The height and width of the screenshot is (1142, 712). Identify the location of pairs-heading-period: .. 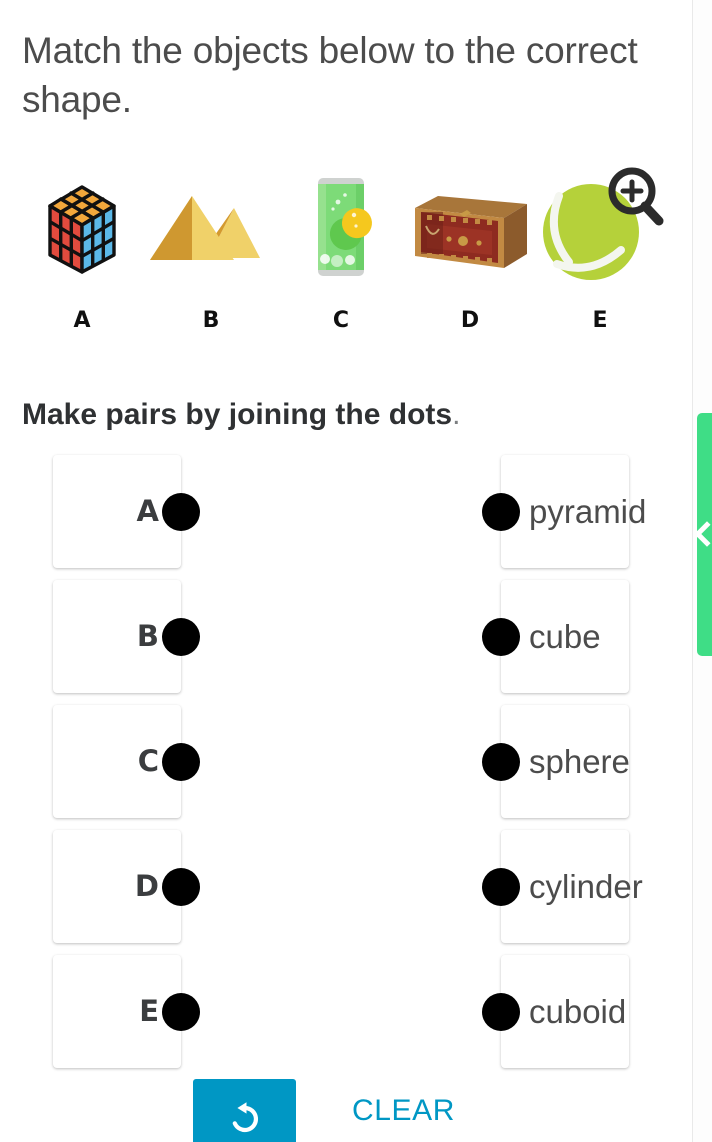
(456, 414).